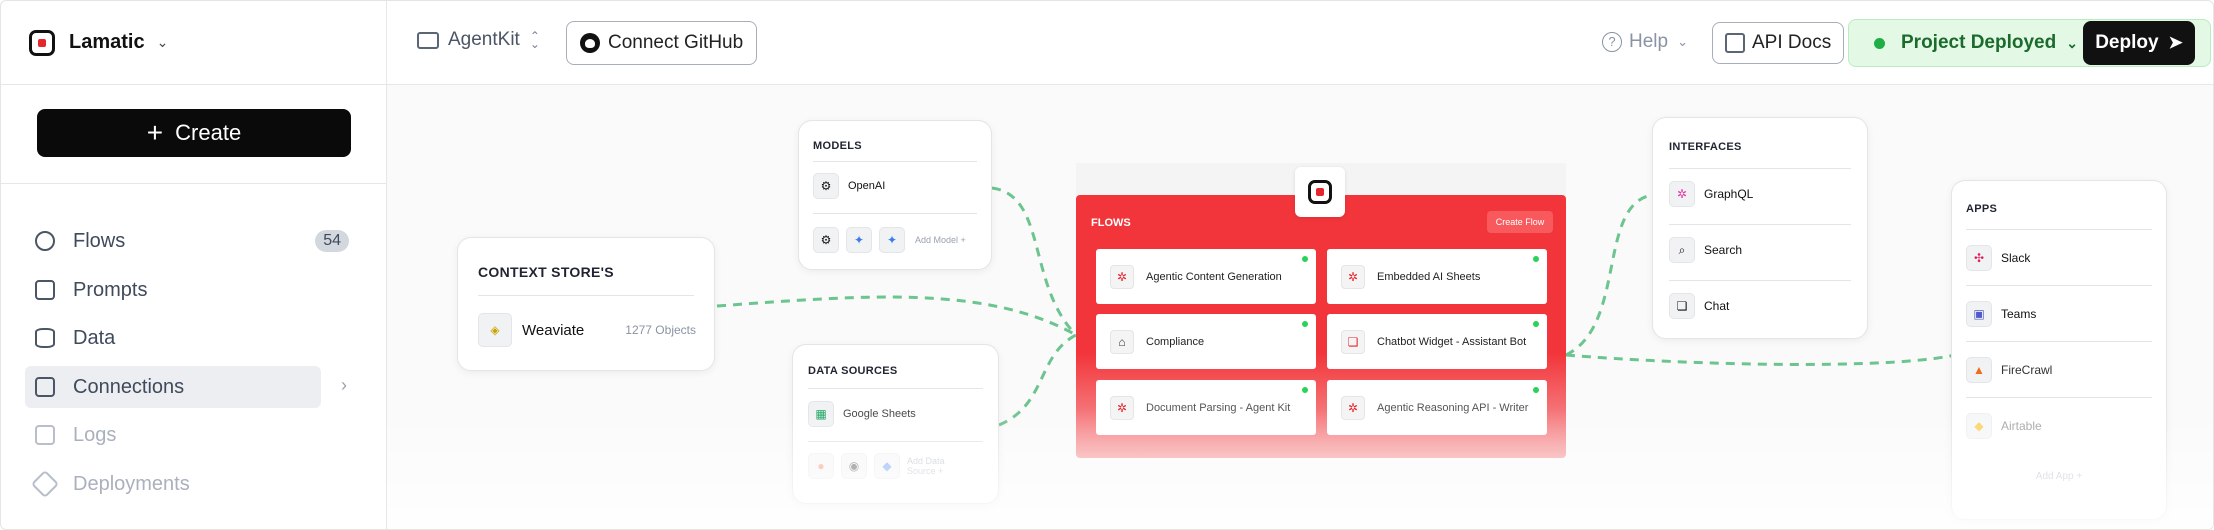  Describe the element at coordinates (937, 466) in the screenshot. I see `add-data-source-button: Add Data Source +` at that location.